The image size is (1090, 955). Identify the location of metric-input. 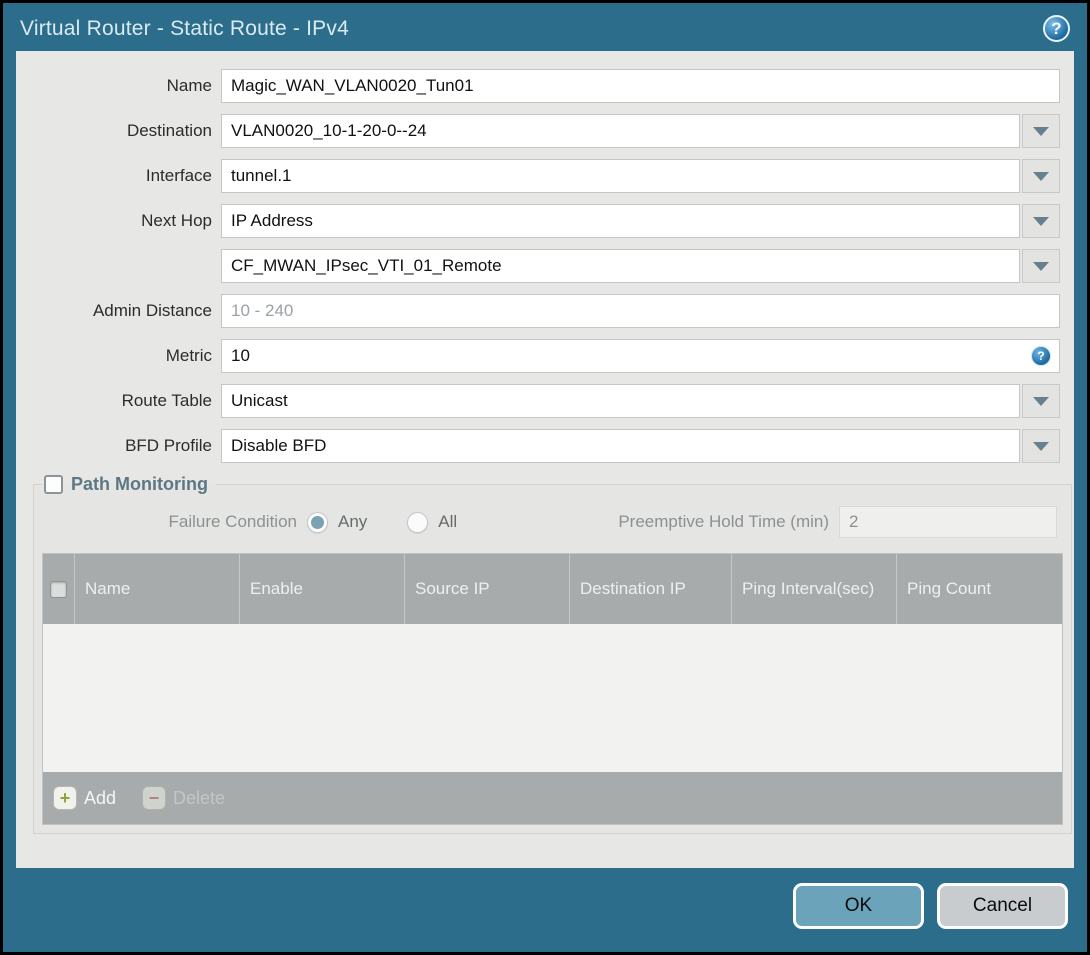
(640, 356).